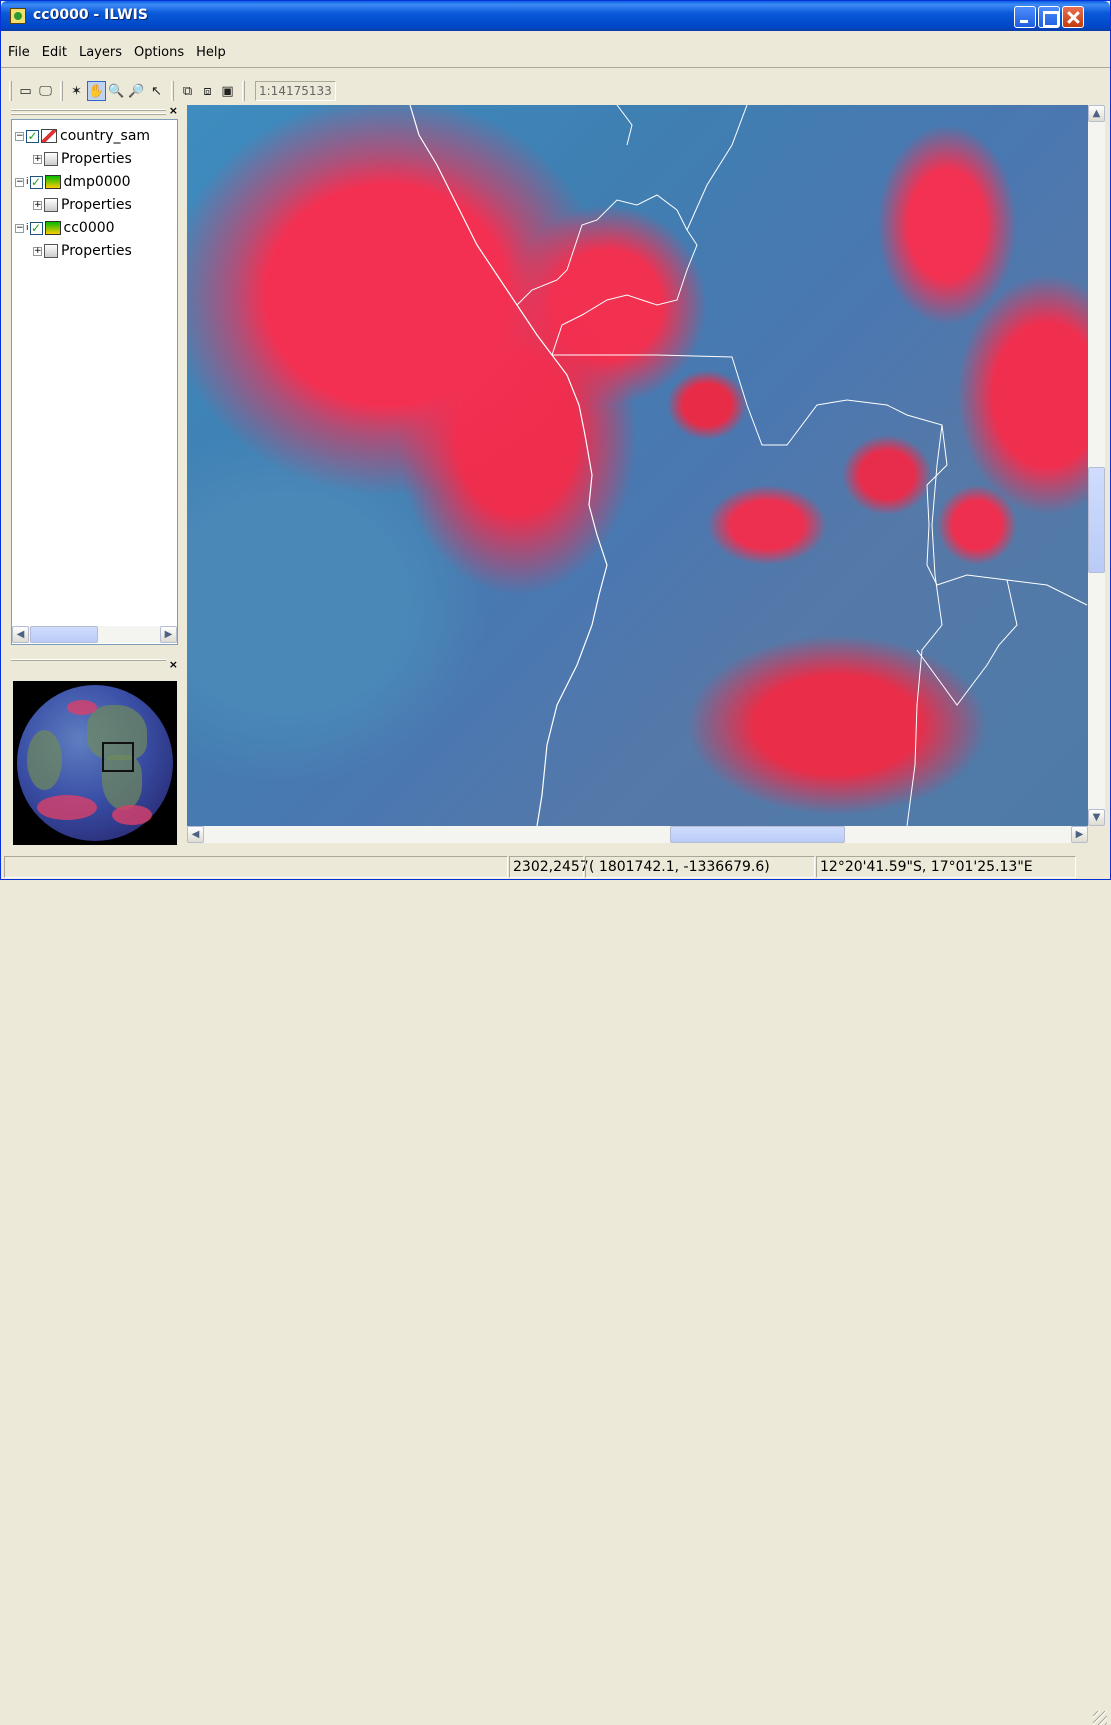 The image size is (1111, 1725). I want to click on select-icon: ↖, so click(156, 91).